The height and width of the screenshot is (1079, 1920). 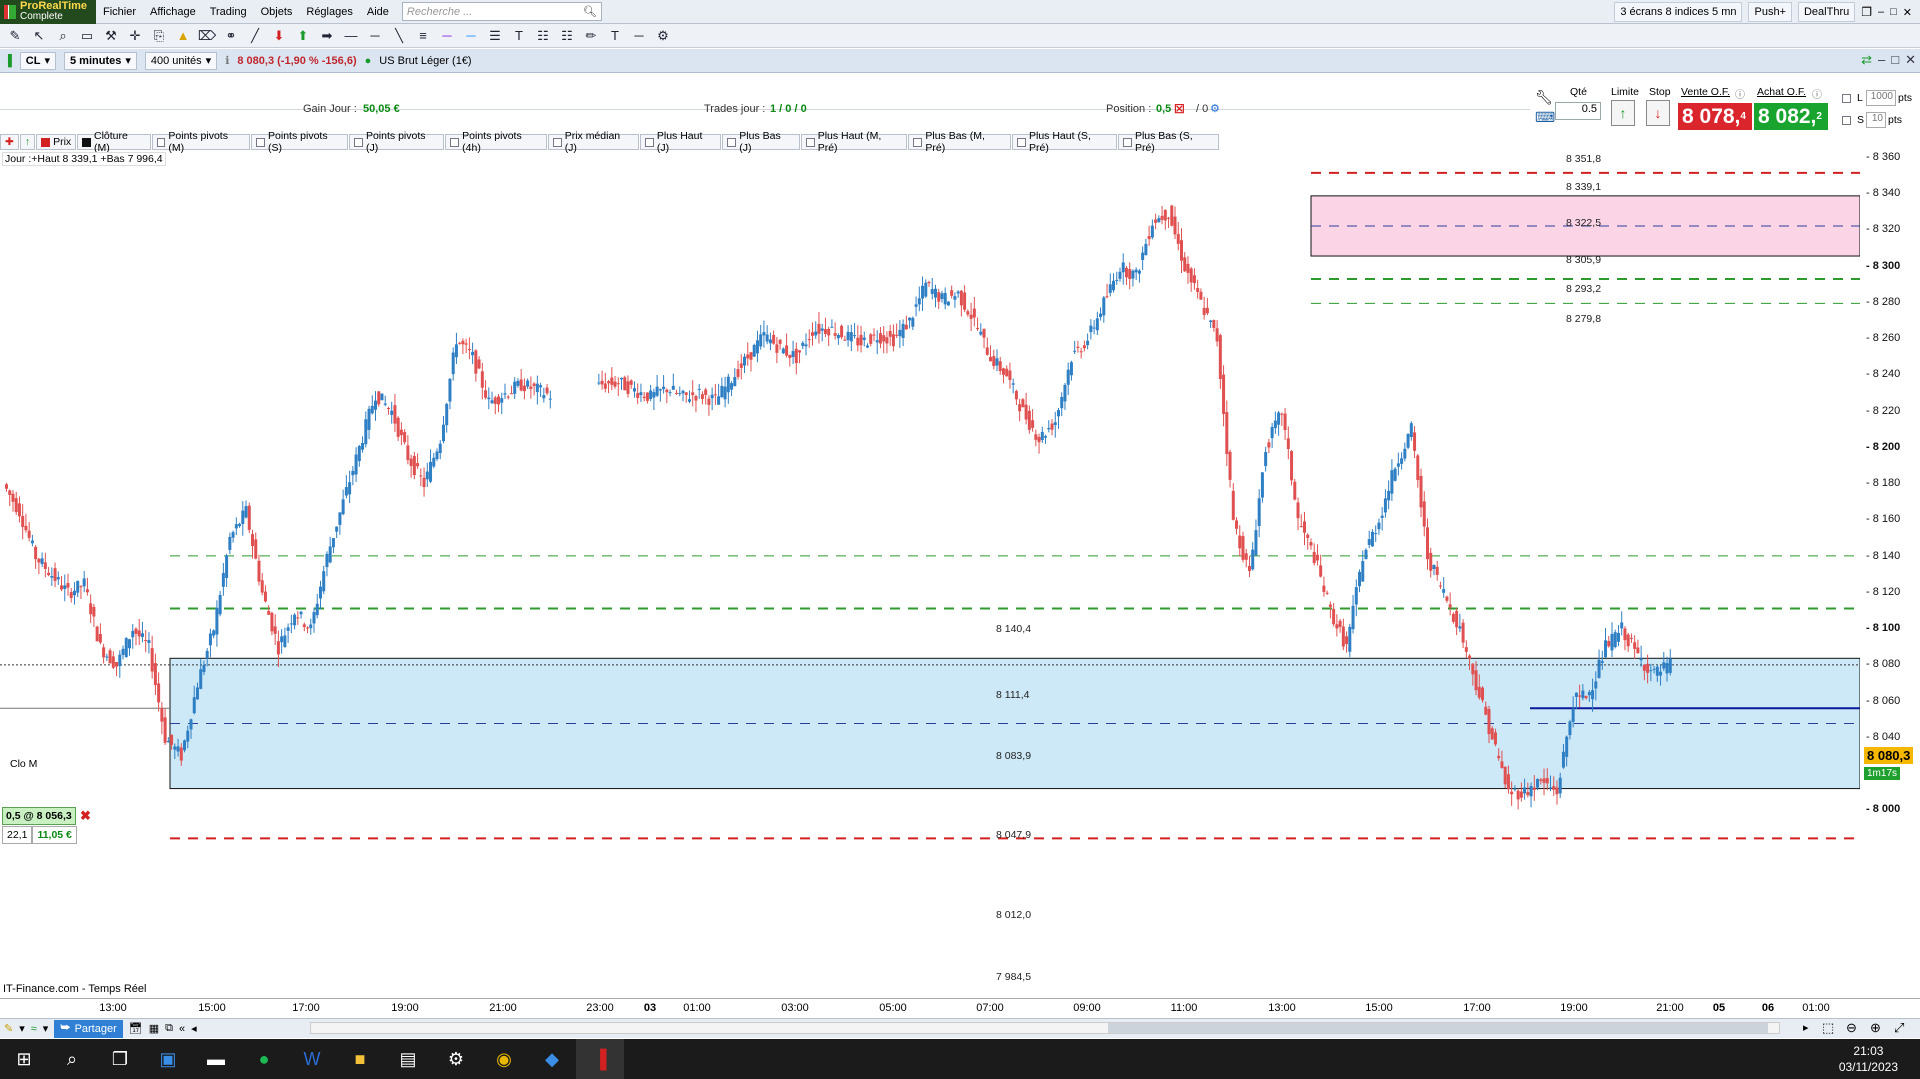 I want to click on blue-line-icon: ─, so click(x=471, y=36).